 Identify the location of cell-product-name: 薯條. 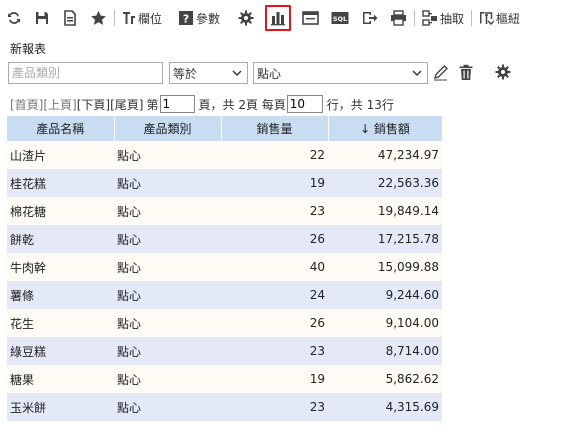
(60, 295).